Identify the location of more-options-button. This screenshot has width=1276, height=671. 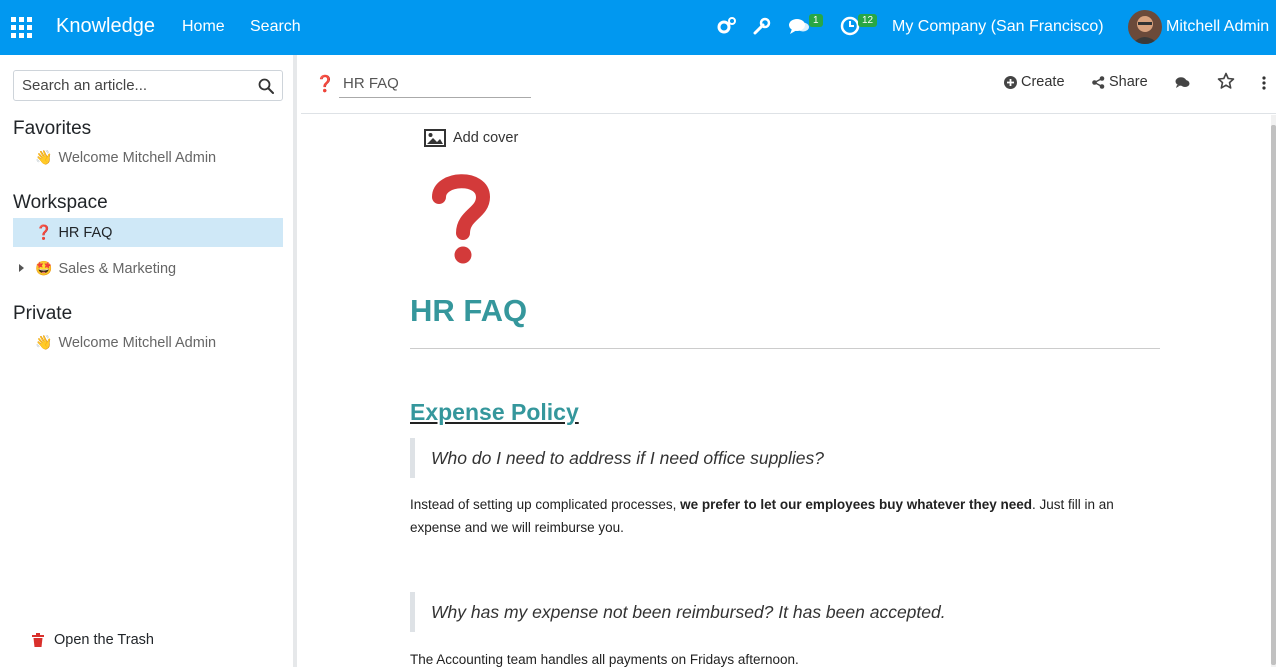
(1266, 83).